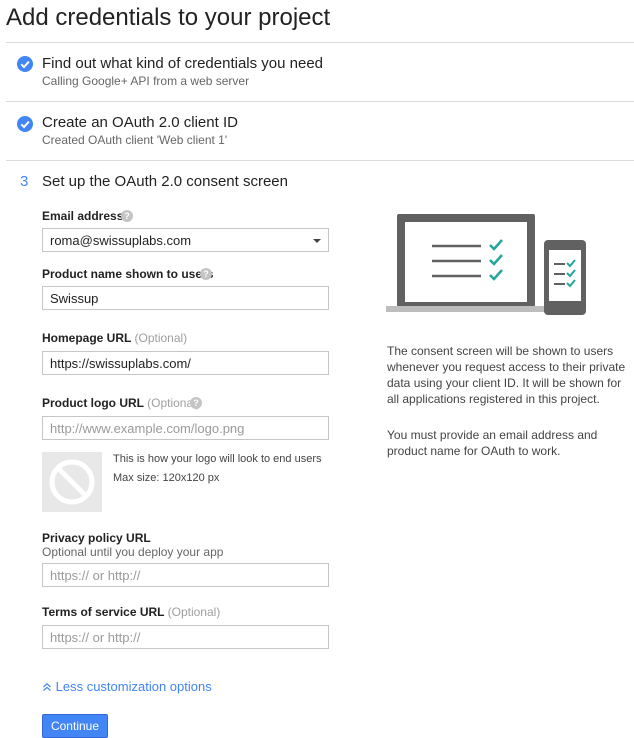  Describe the element at coordinates (75, 726) in the screenshot. I see `continue-button: Continue` at that location.